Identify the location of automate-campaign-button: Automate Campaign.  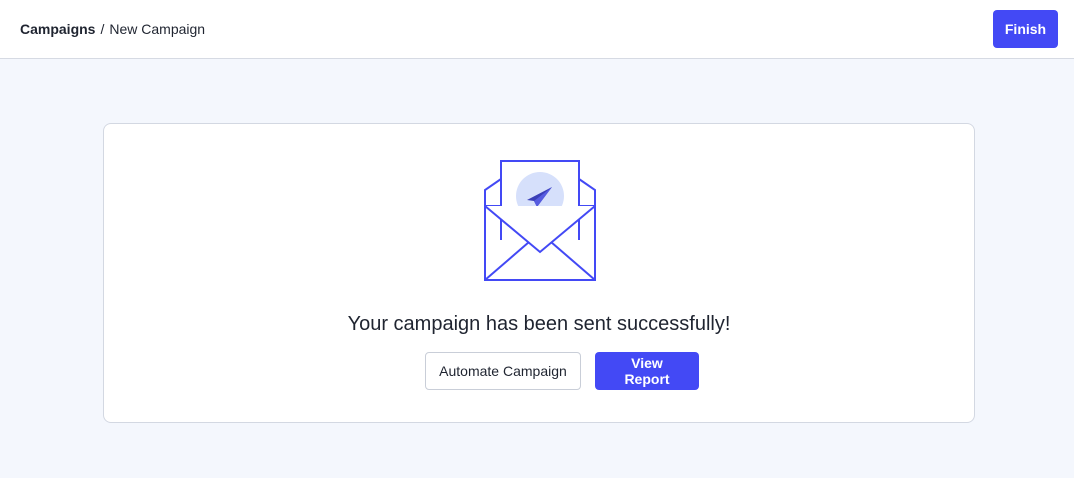
(503, 371).